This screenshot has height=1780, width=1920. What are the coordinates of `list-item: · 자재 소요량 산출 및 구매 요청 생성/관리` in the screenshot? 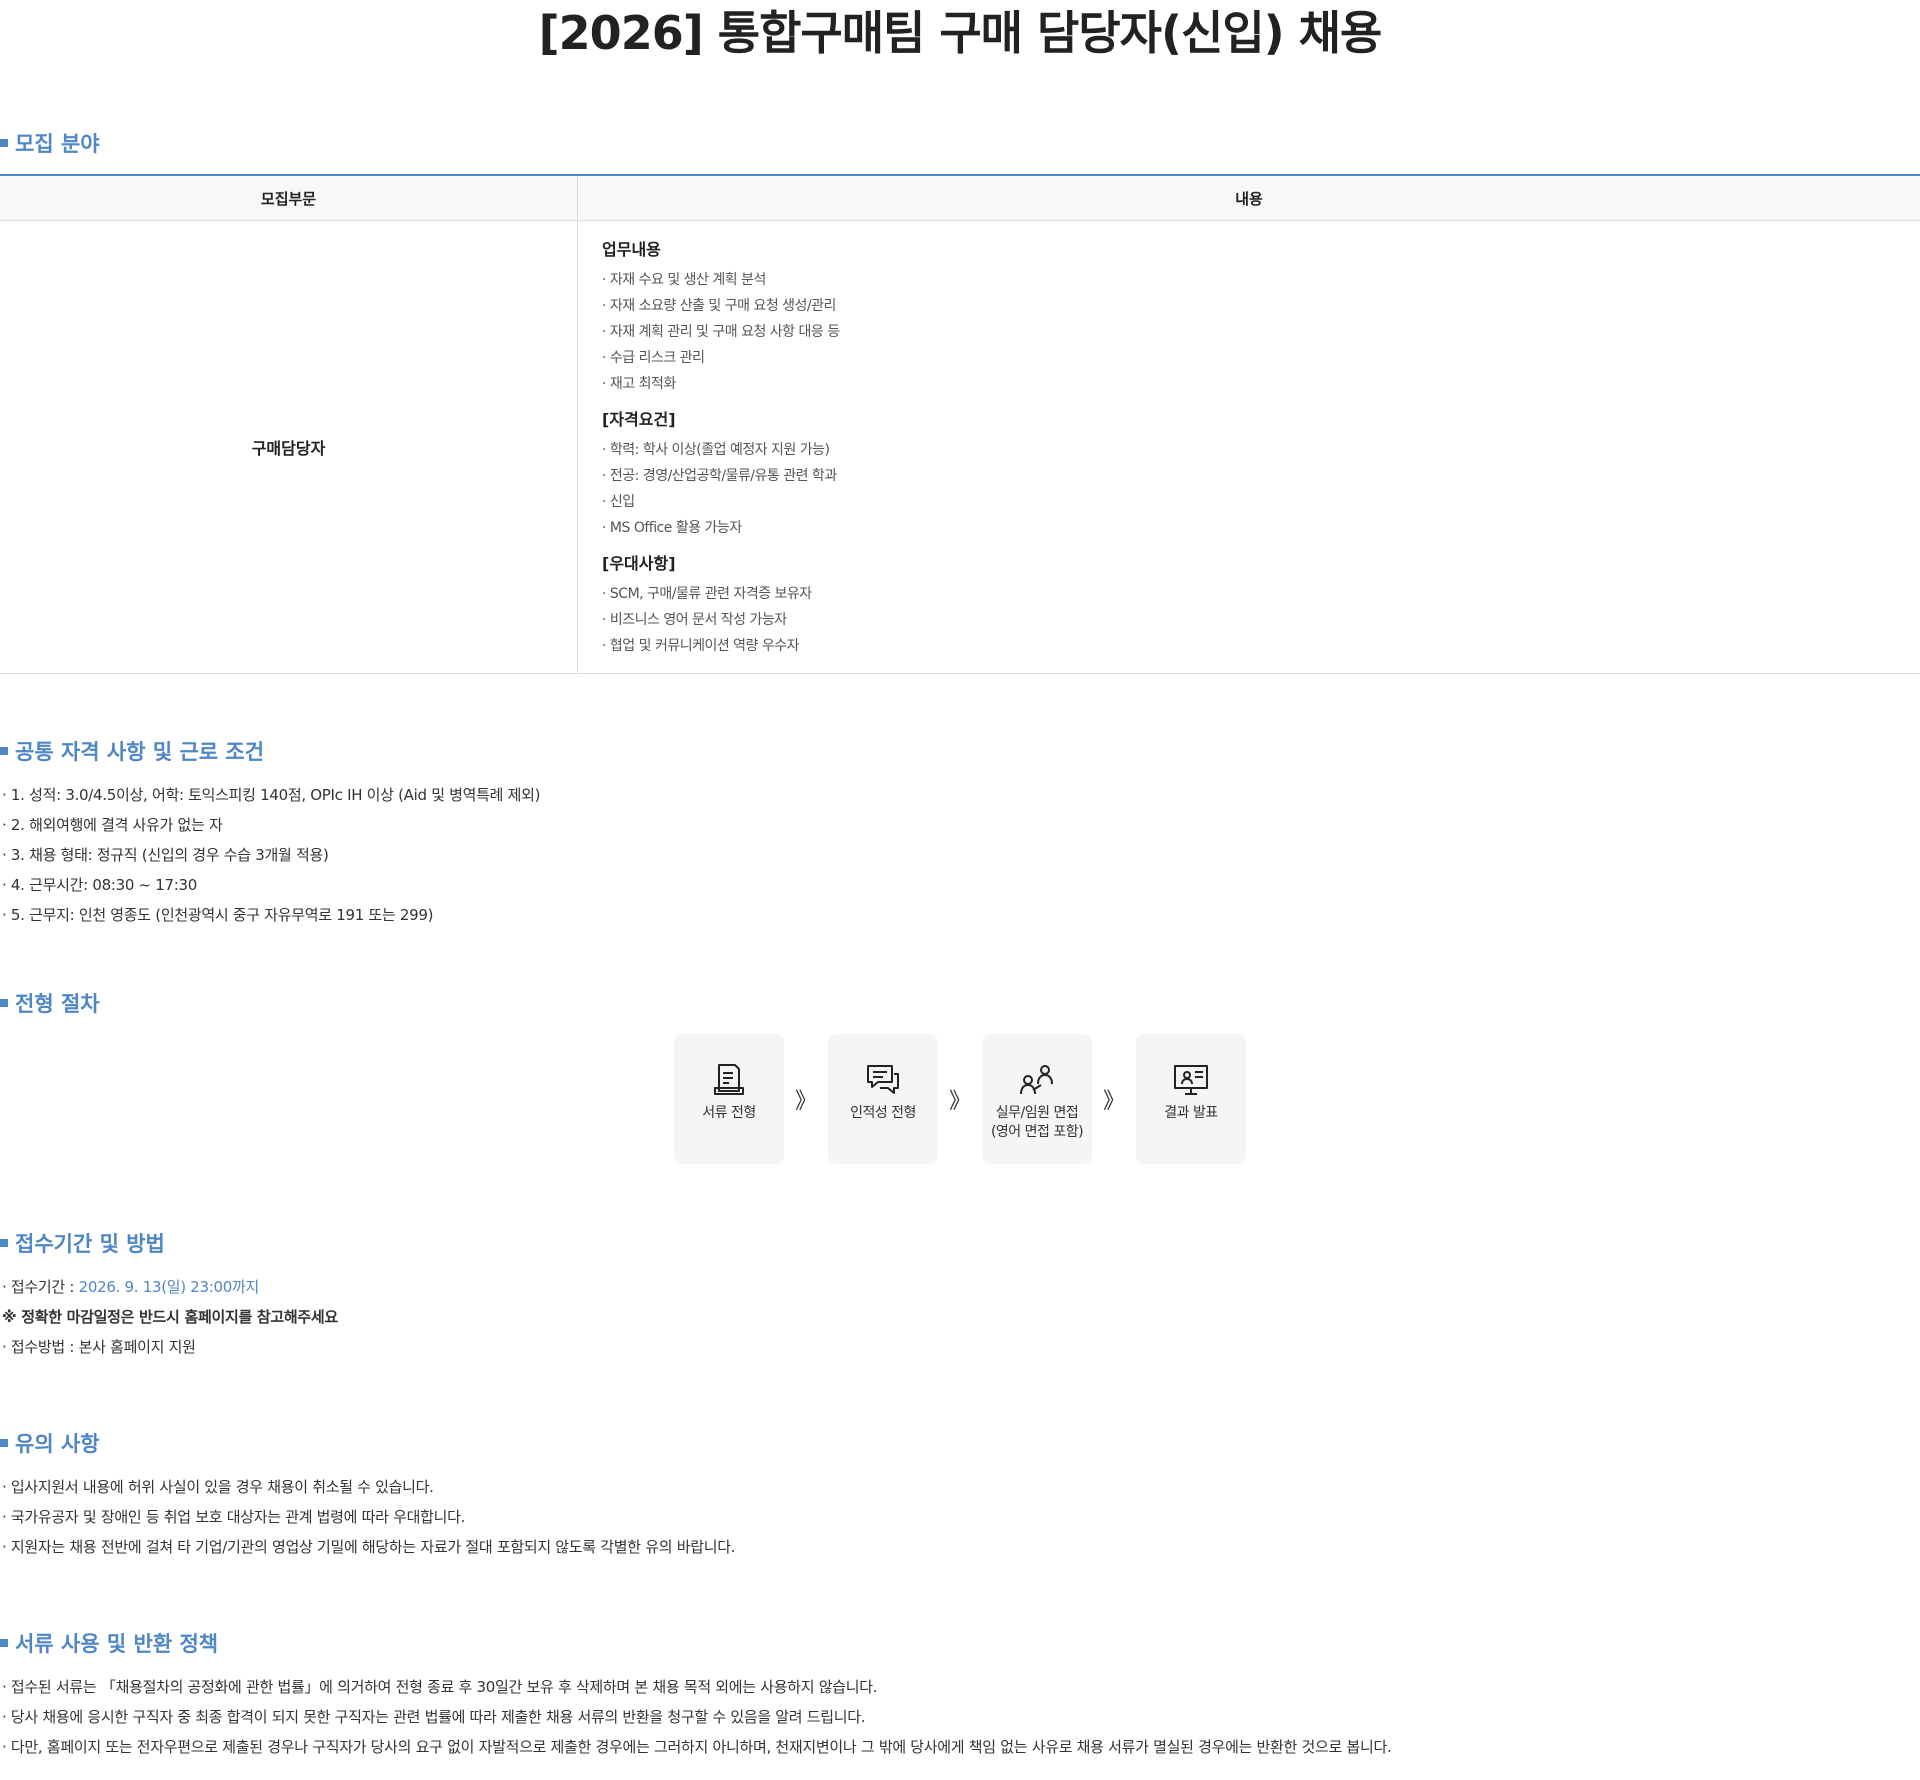 It's located at (719, 306).